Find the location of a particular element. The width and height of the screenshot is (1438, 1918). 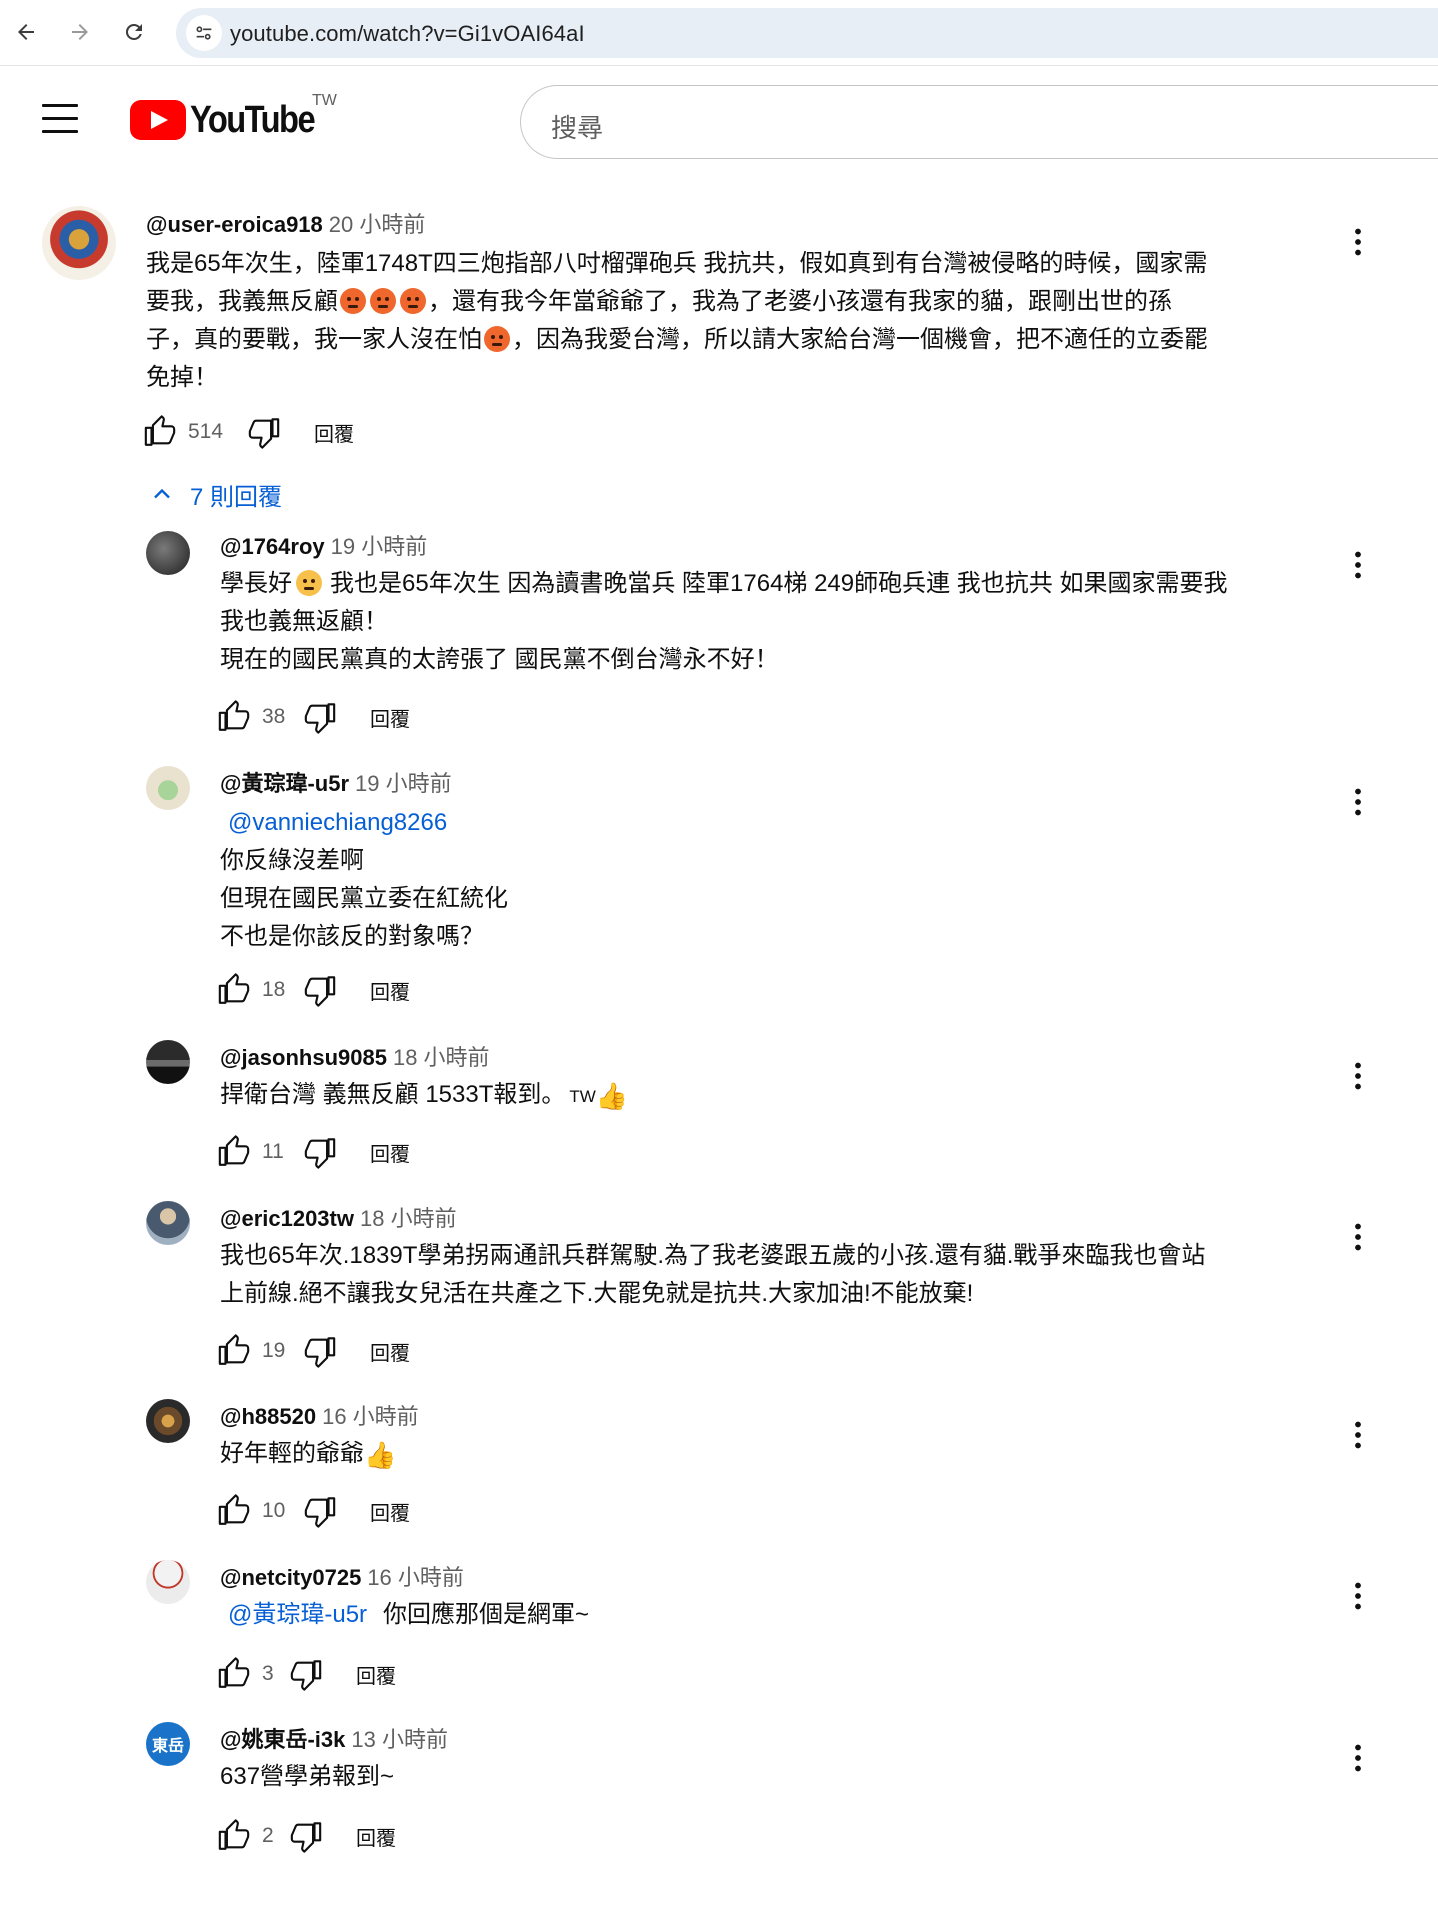

reply-actions: 10 回覆 is located at coordinates (312, 1511).